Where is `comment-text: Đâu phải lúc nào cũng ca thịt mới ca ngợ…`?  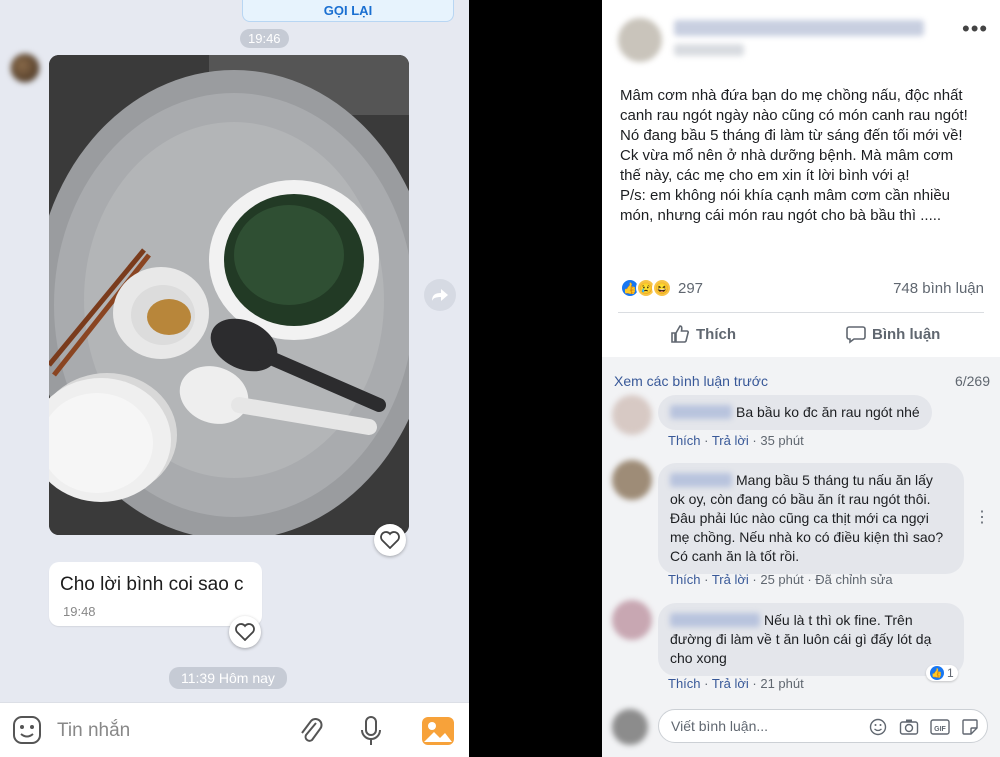 comment-text: Đâu phải lúc nào cũng ca thịt mới ca ngợ… is located at coordinates (799, 518).